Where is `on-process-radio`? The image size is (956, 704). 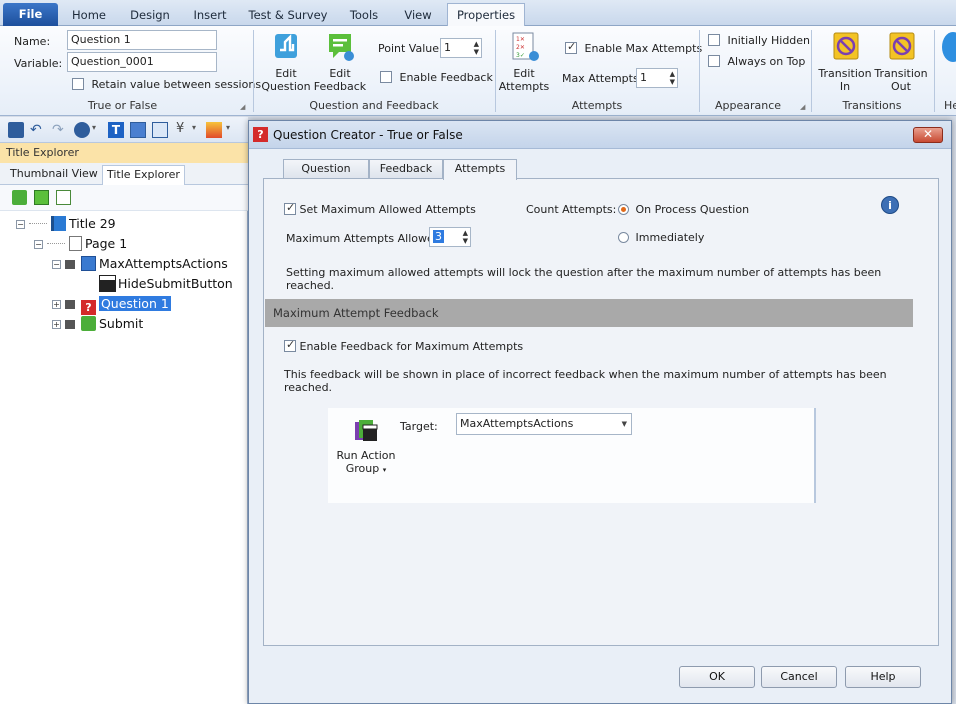 on-process-radio is located at coordinates (623, 209).